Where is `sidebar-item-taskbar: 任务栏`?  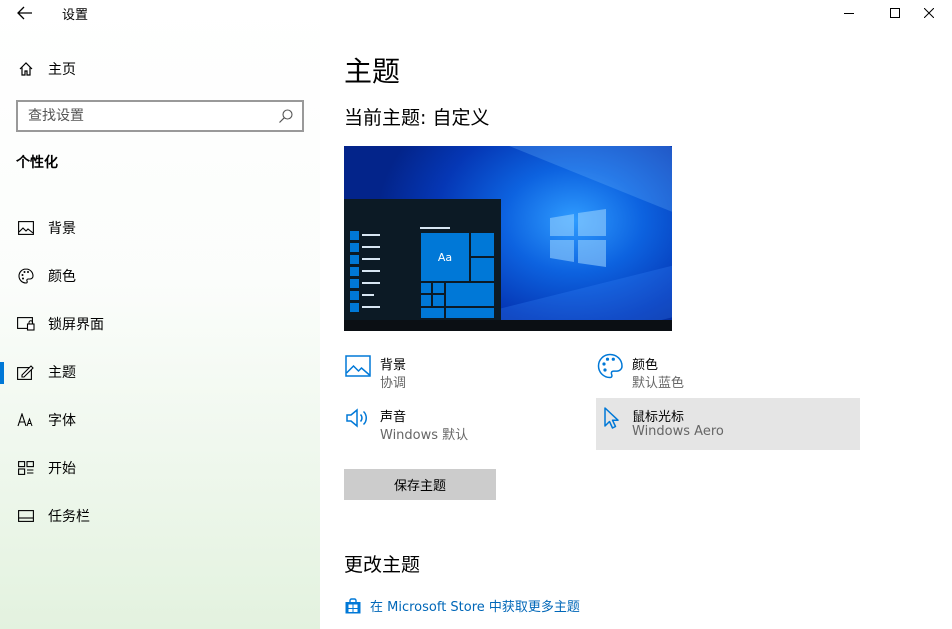 sidebar-item-taskbar: 任务栏 is located at coordinates (160, 516).